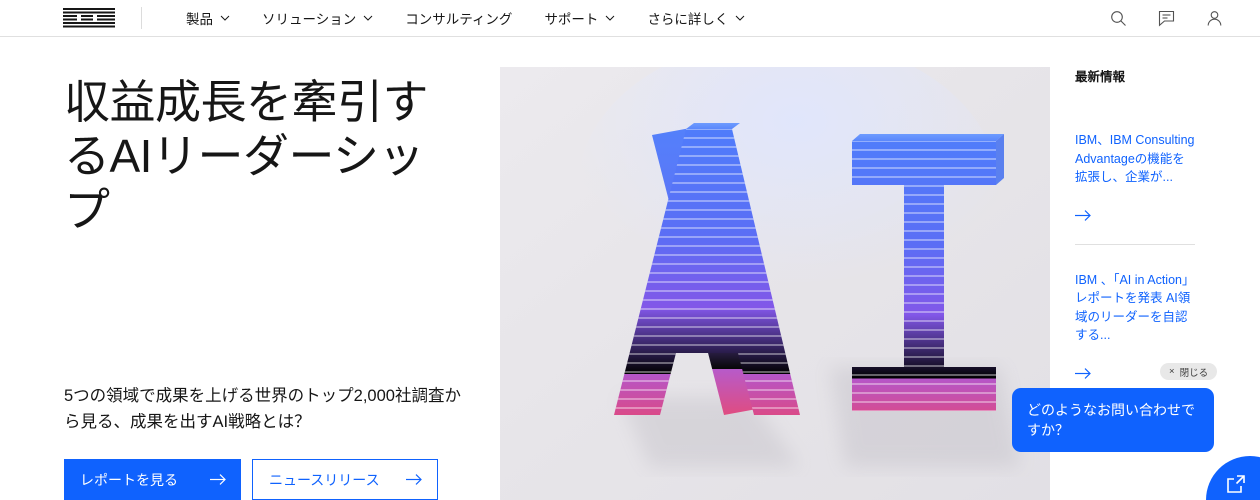 This screenshot has height=500, width=1260. I want to click on user-profile-icon, so click(1214, 18).